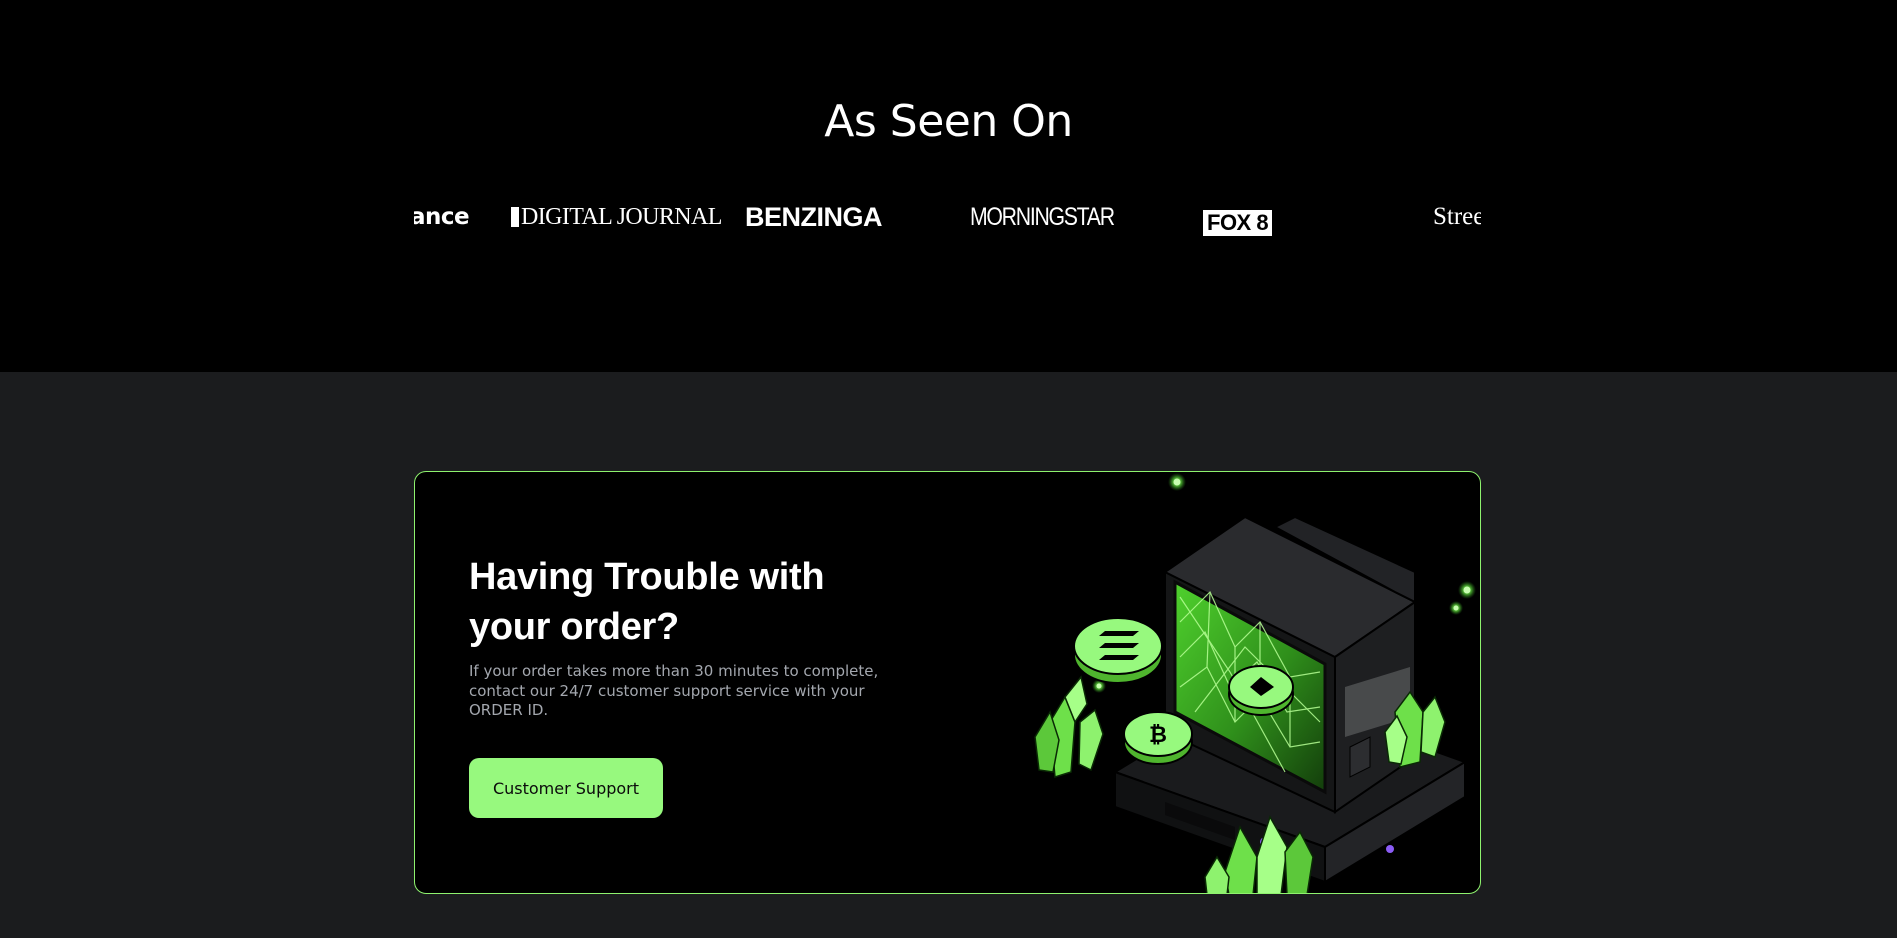 This screenshot has width=1897, height=938. I want to click on logo-digital-journal-text: DIGITAL JOURNAL, so click(621, 216).